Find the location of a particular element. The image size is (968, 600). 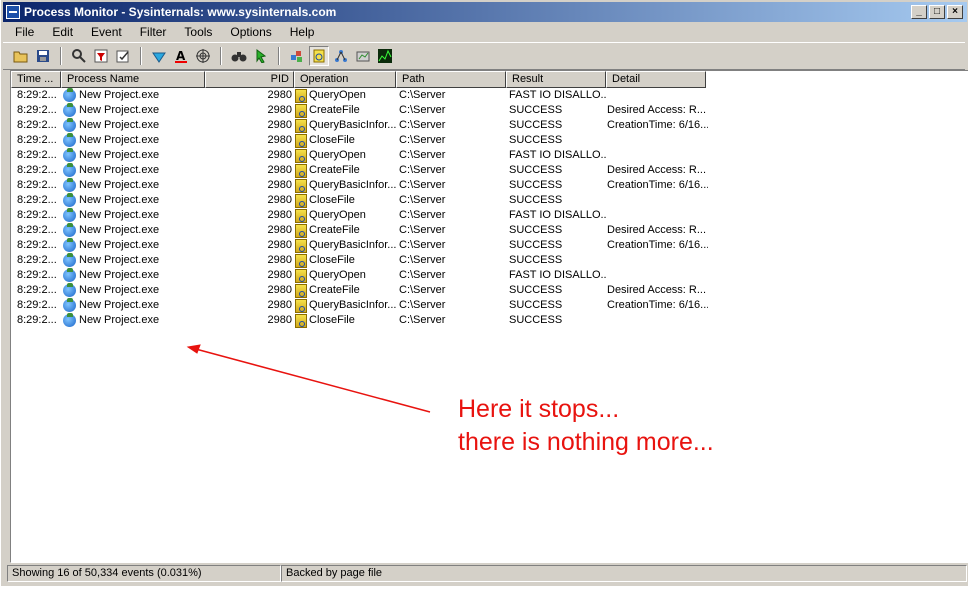

menu-filter: Filter is located at coordinates (150, 32).